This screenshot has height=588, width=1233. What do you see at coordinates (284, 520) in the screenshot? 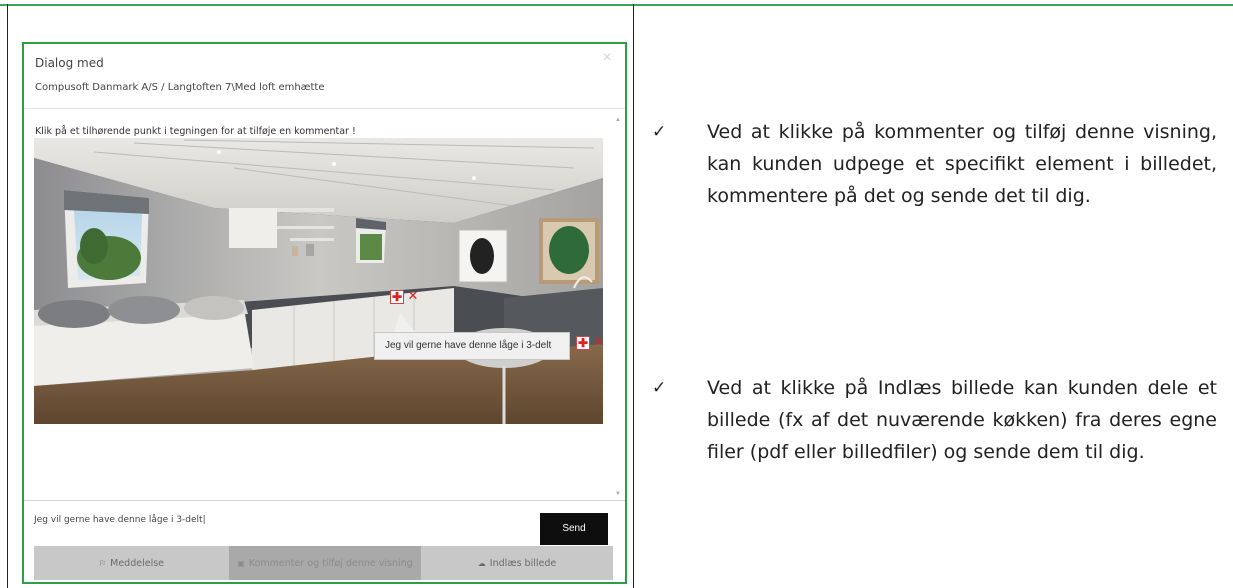
I see `message-input: Jeg vil gerne have denne låge i 3-delt|` at bounding box center [284, 520].